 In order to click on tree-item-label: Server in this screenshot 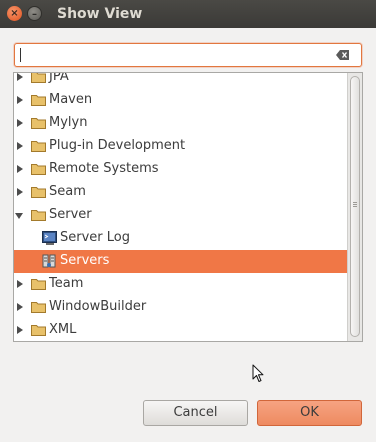, I will do `click(70, 214)`.